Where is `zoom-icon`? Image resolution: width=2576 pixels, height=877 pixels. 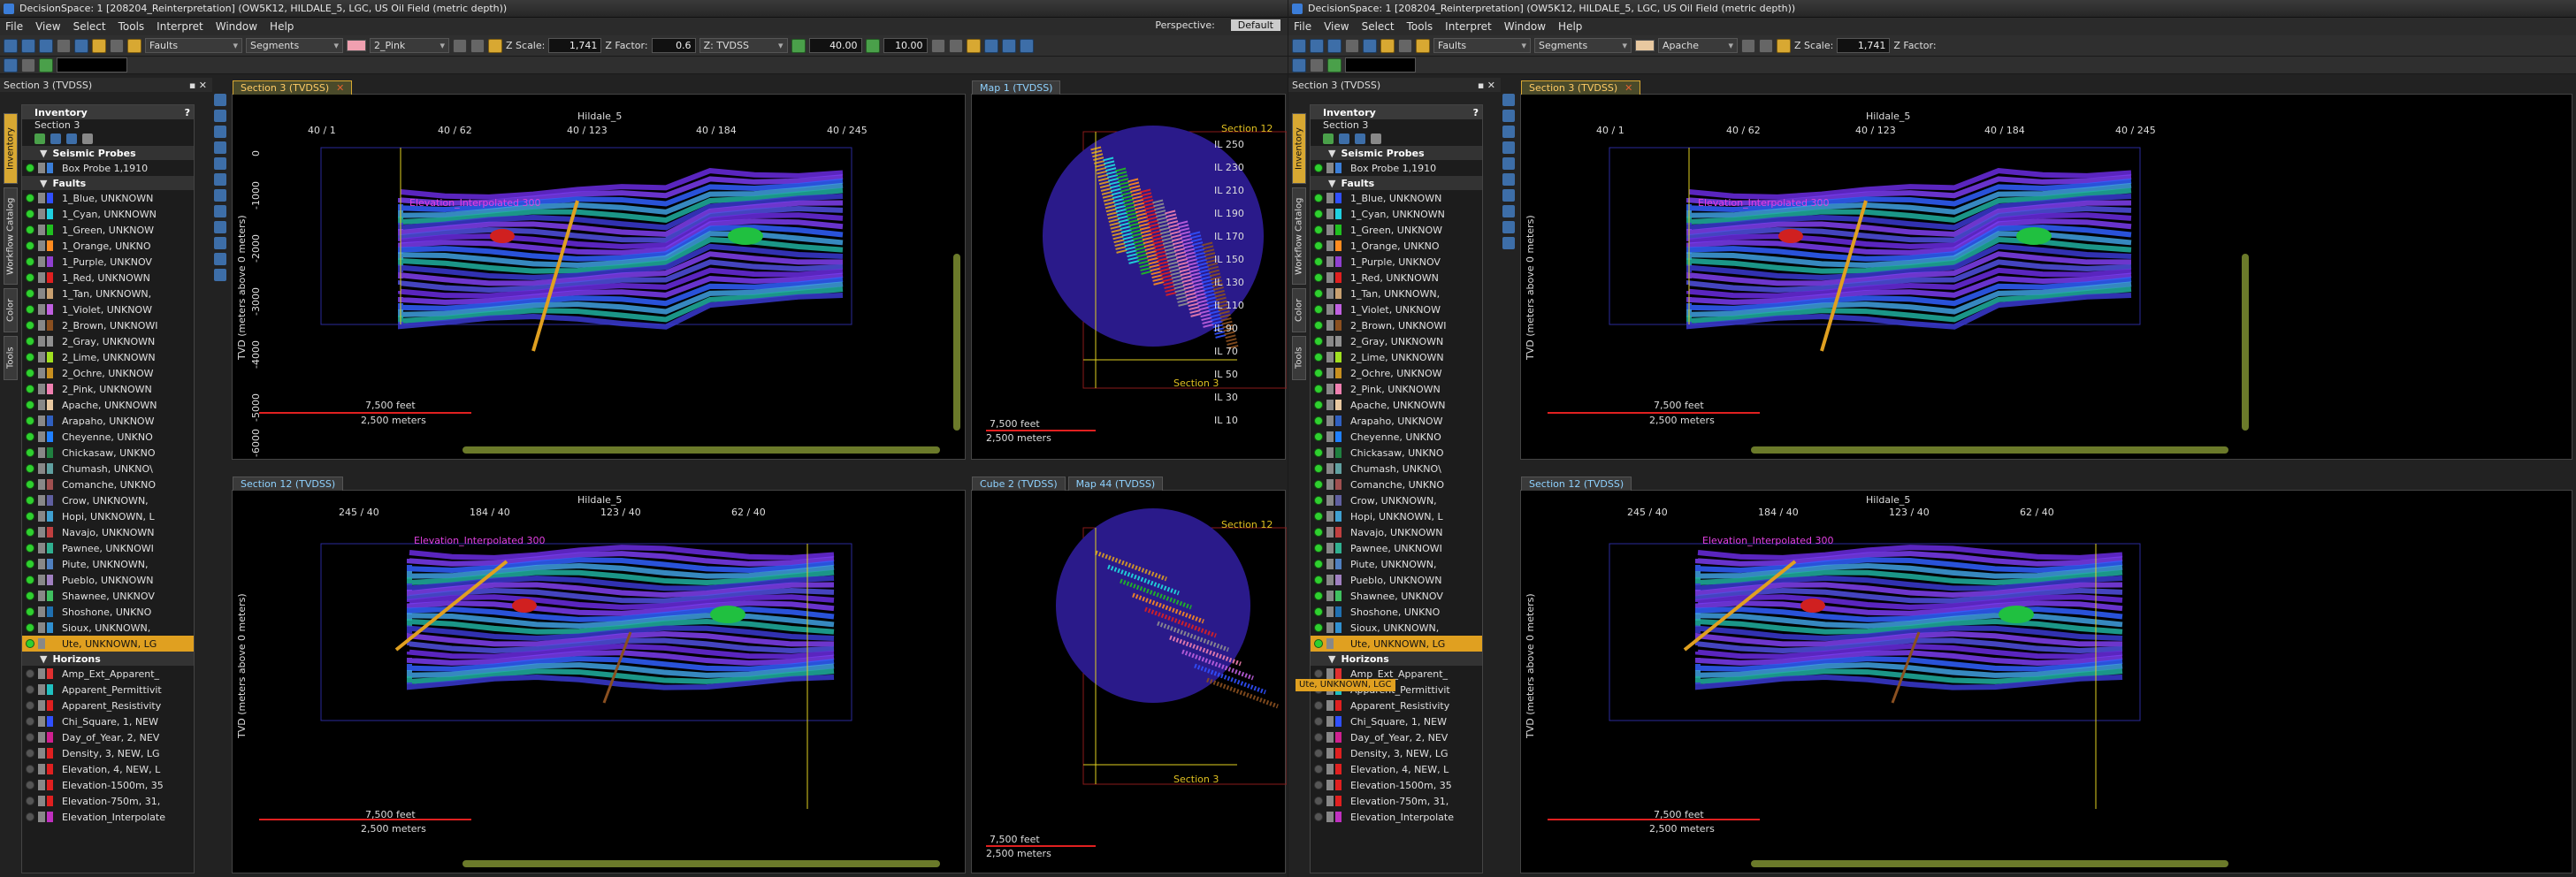 zoom-icon is located at coordinates (1509, 116).